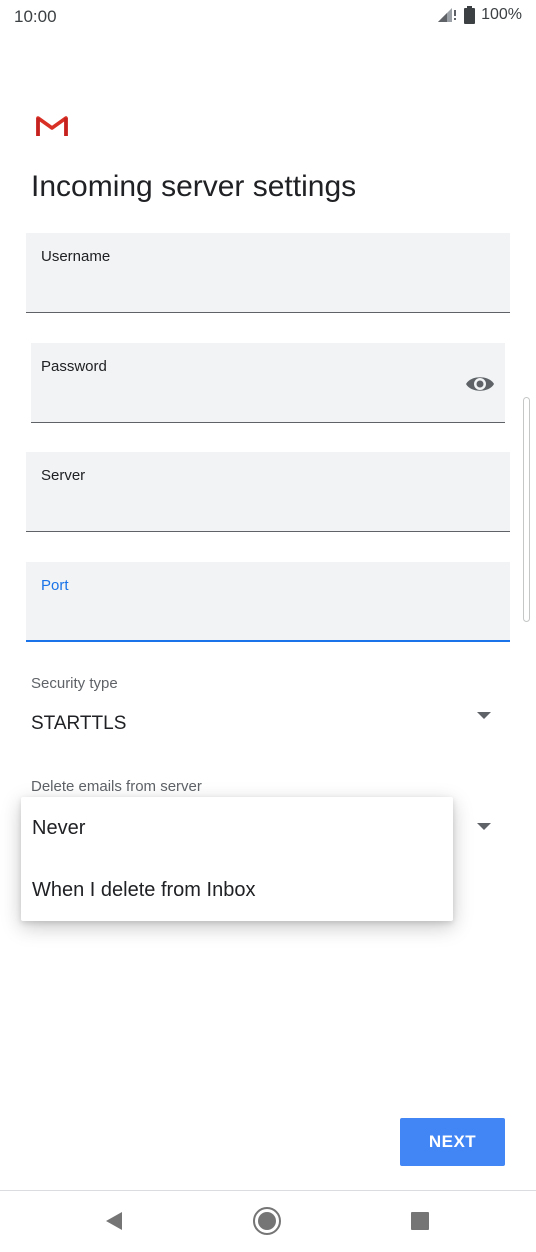  Describe the element at coordinates (268, 290) in the screenshot. I see `username-input` at that location.